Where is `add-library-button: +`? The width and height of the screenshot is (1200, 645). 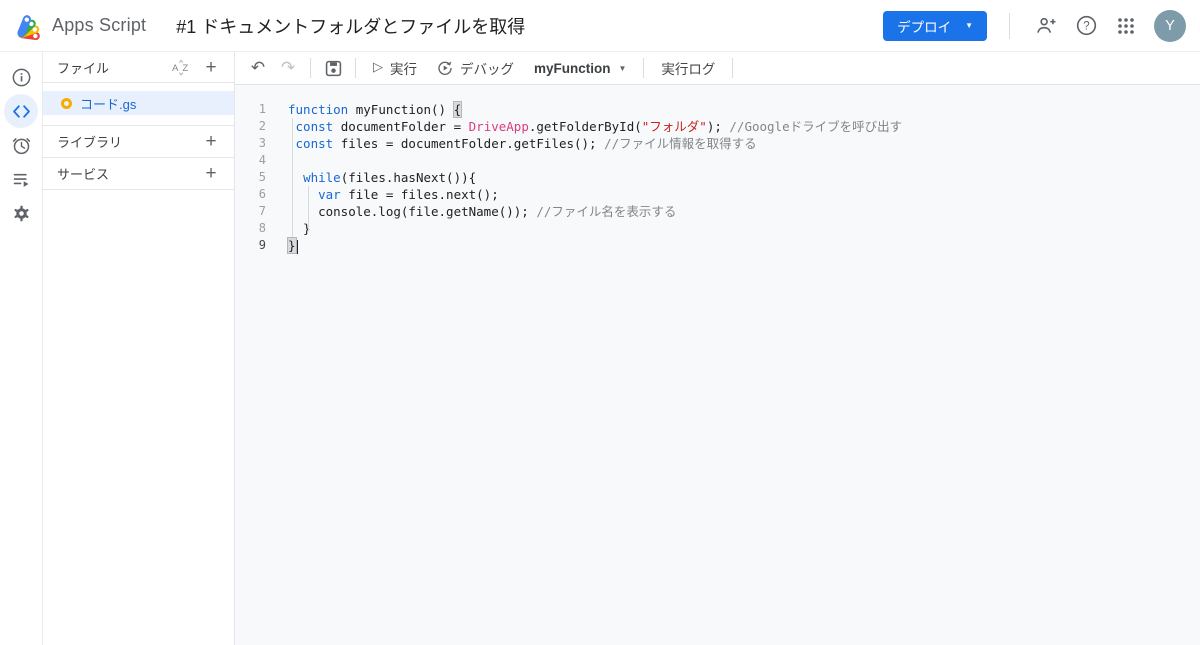 add-library-button: + is located at coordinates (211, 142).